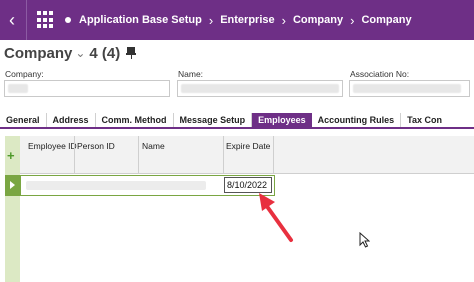  I want to click on tab-employees: Employees, so click(282, 120).